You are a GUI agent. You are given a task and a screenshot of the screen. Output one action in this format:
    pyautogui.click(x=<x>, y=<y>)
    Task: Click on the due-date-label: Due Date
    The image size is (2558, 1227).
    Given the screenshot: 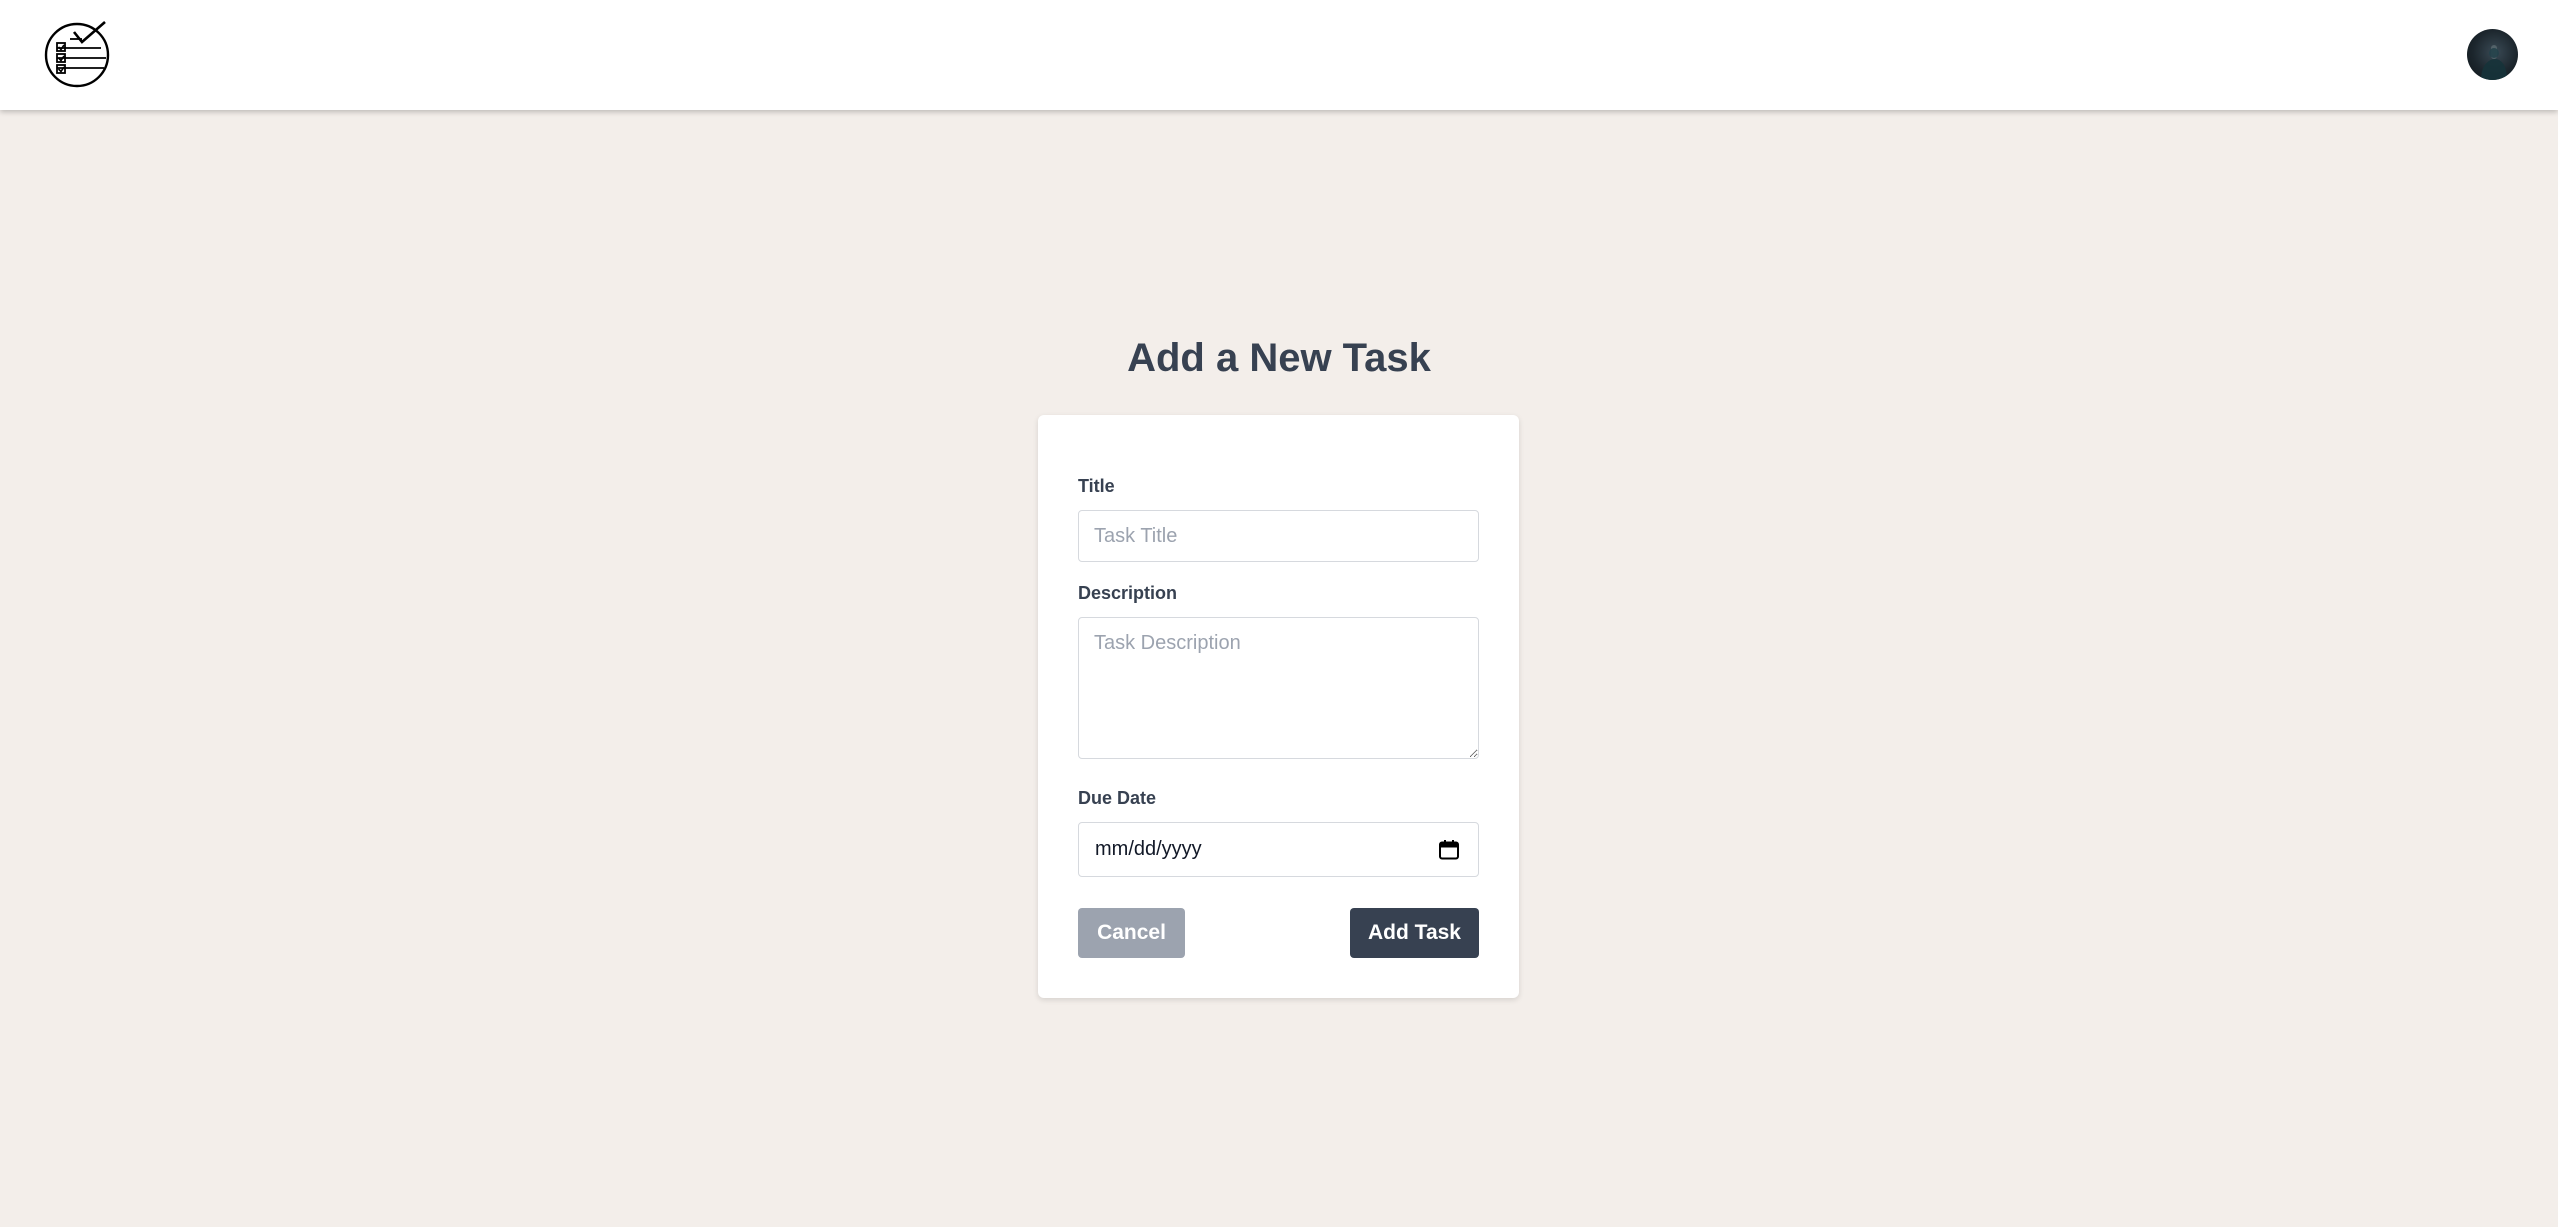 What is the action you would take?
    pyautogui.click(x=1117, y=798)
    